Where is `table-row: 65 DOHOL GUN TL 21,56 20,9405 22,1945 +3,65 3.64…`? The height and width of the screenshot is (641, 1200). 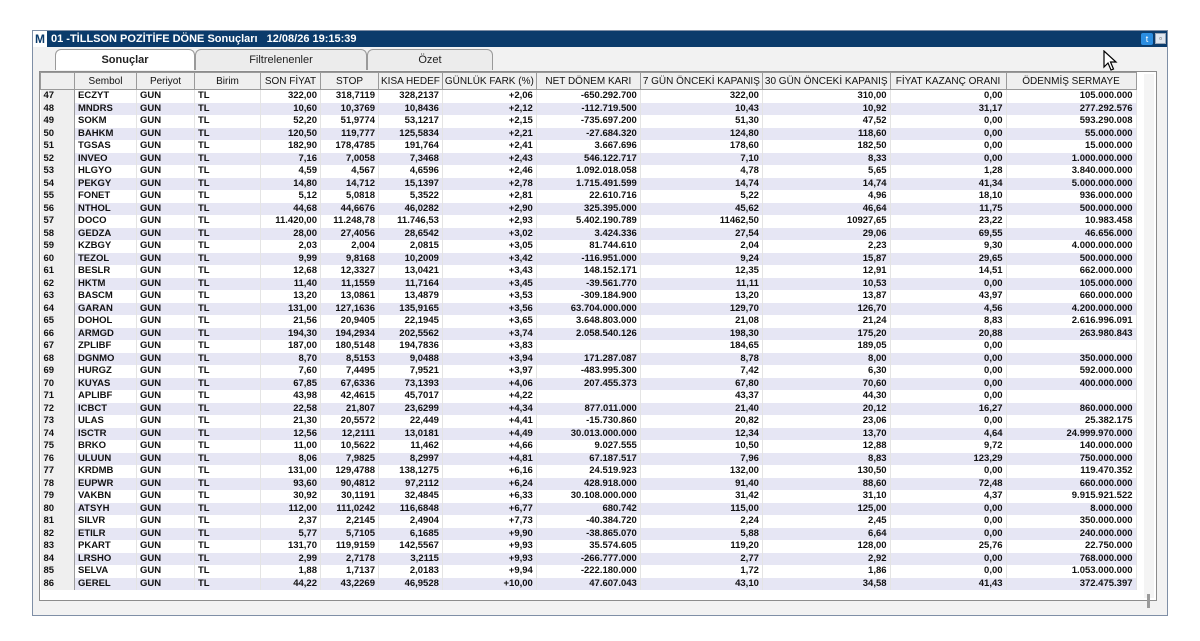
table-row: 65 DOHOL GUN TL 21,56 20,9405 22,1945 +3,65 3.64… is located at coordinates (588, 321).